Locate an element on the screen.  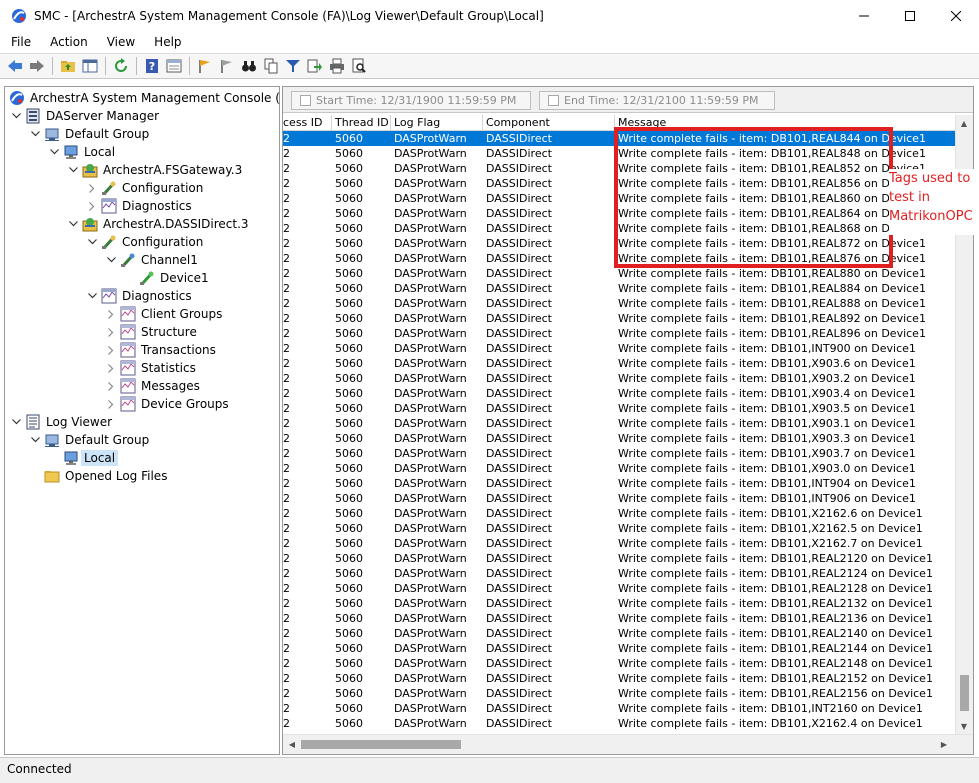
tree-node-label: Channel1 is located at coordinates (169, 260).